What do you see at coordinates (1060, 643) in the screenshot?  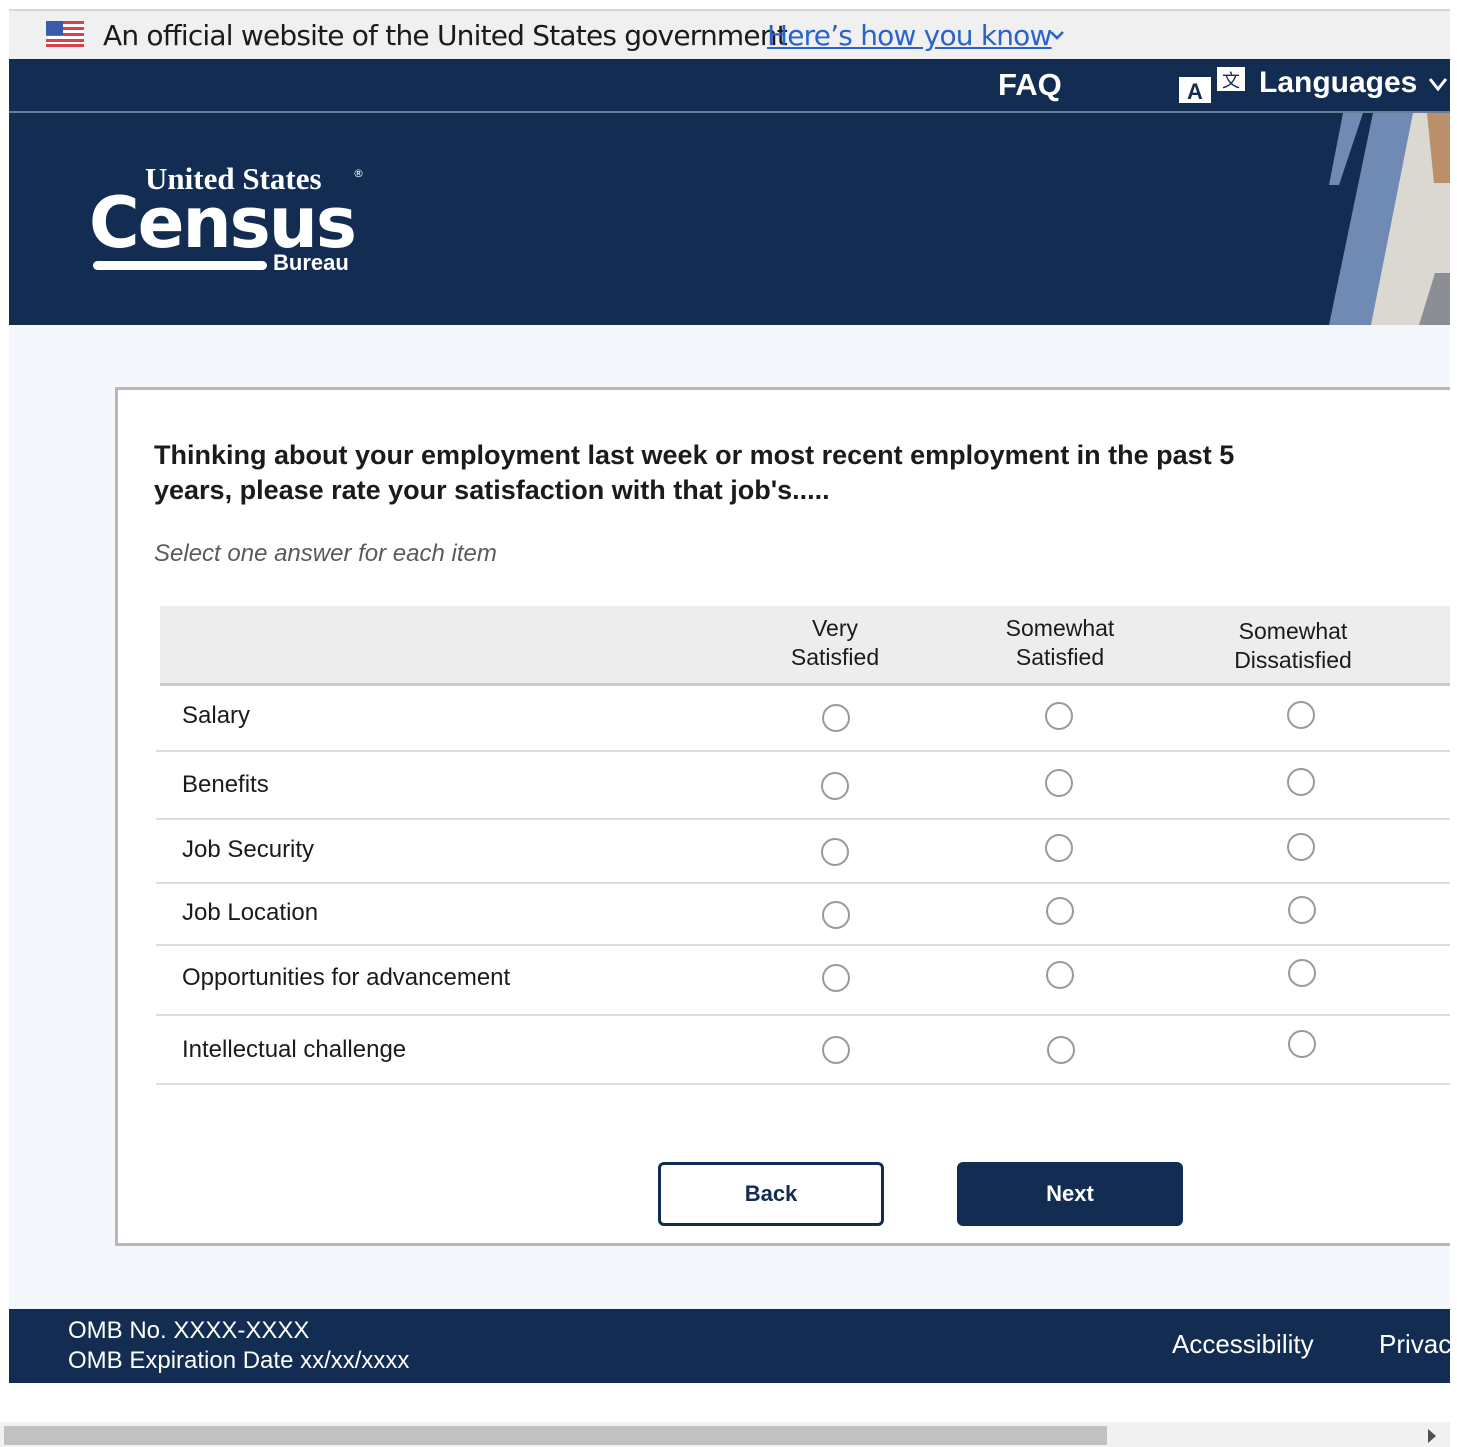 I see `column-header-somewhat-satisfied: Somewhat Satisfied` at bounding box center [1060, 643].